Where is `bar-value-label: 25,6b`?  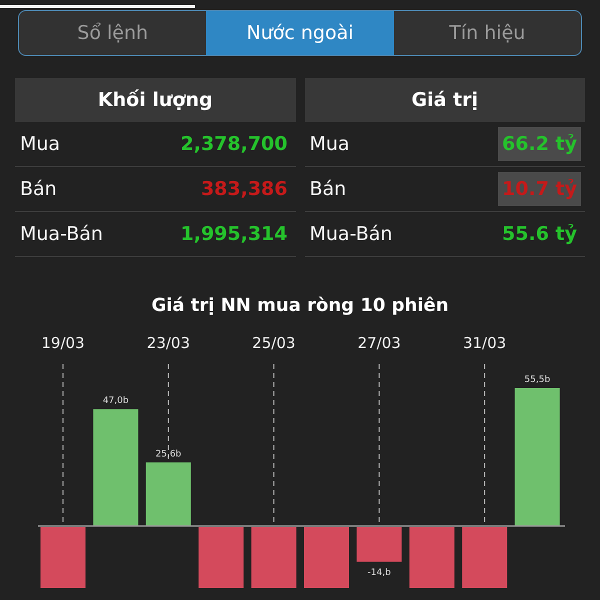
bar-value-label: 25,6b is located at coordinates (169, 454).